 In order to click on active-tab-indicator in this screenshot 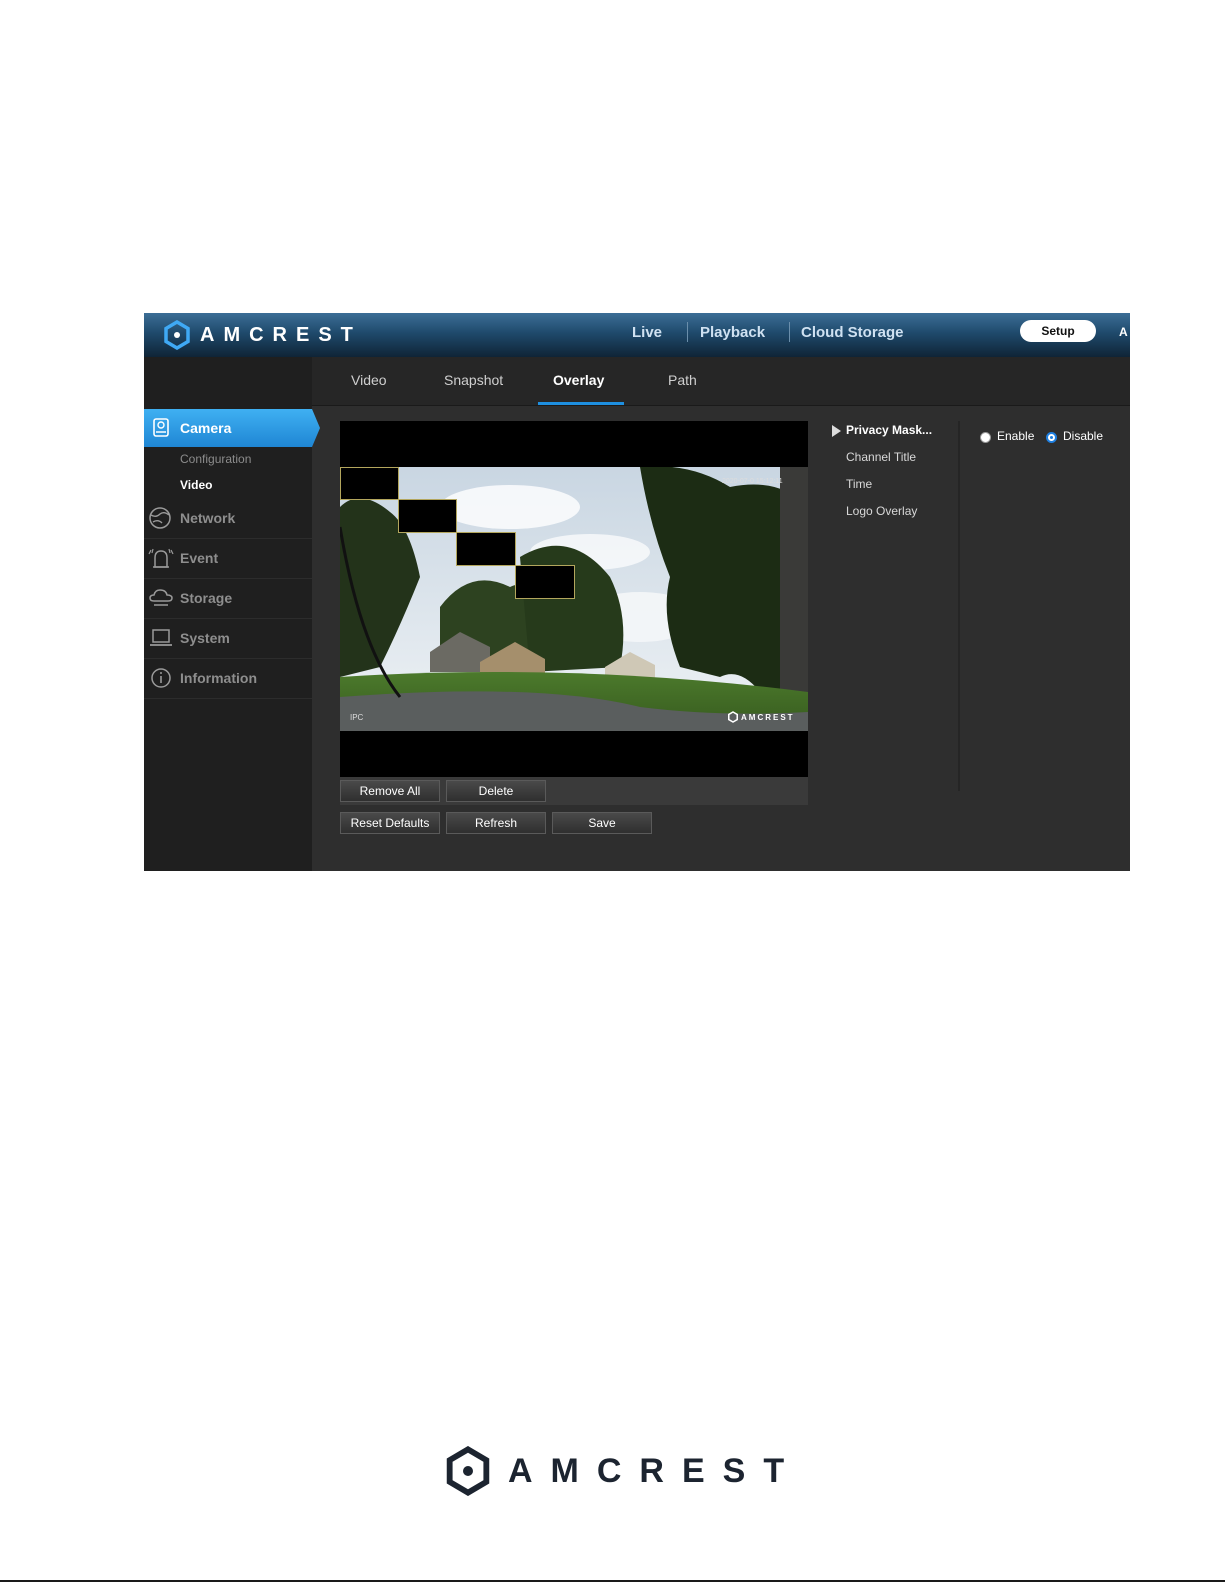, I will do `click(581, 403)`.